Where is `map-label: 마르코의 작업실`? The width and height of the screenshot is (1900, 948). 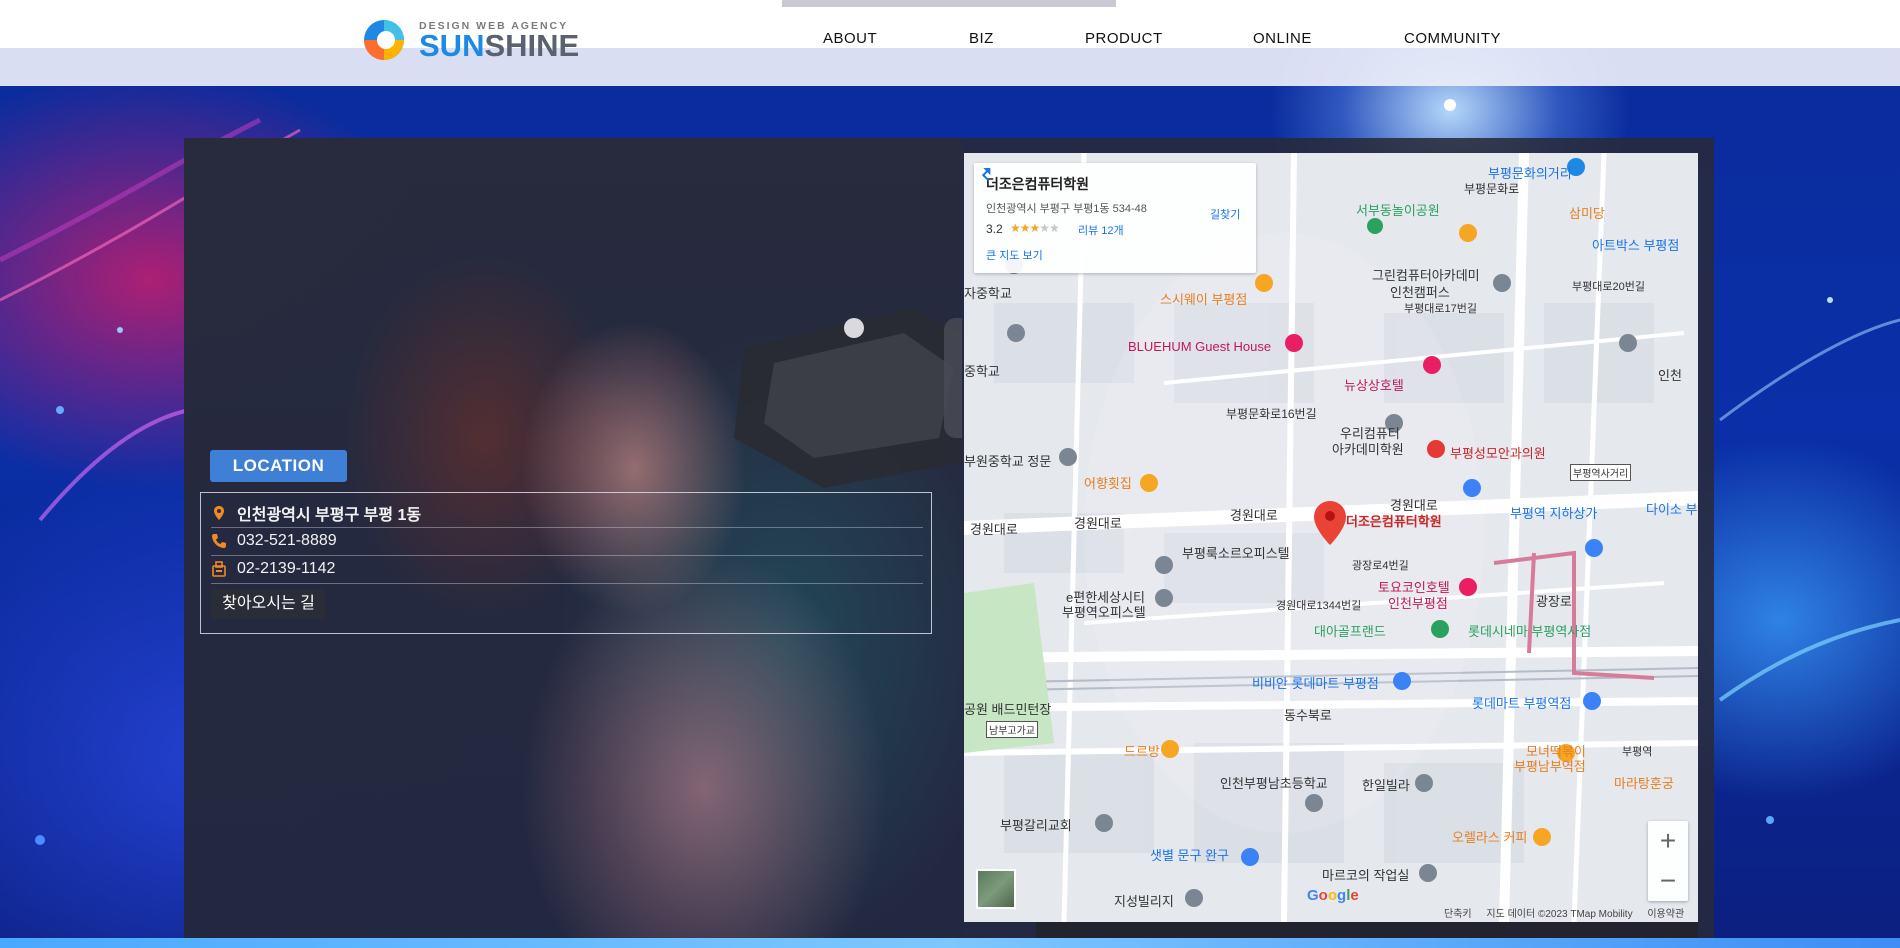 map-label: 마르코의 작업실 is located at coordinates (1366, 875).